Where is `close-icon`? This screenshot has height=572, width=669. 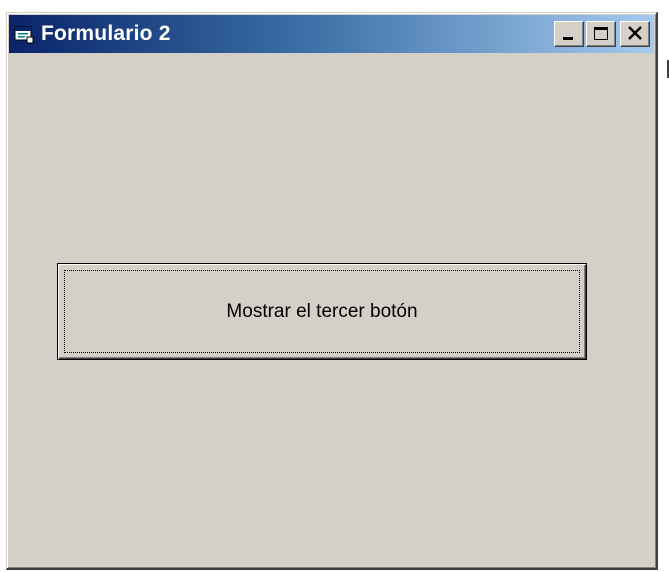 close-icon is located at coordinates (635, 33).